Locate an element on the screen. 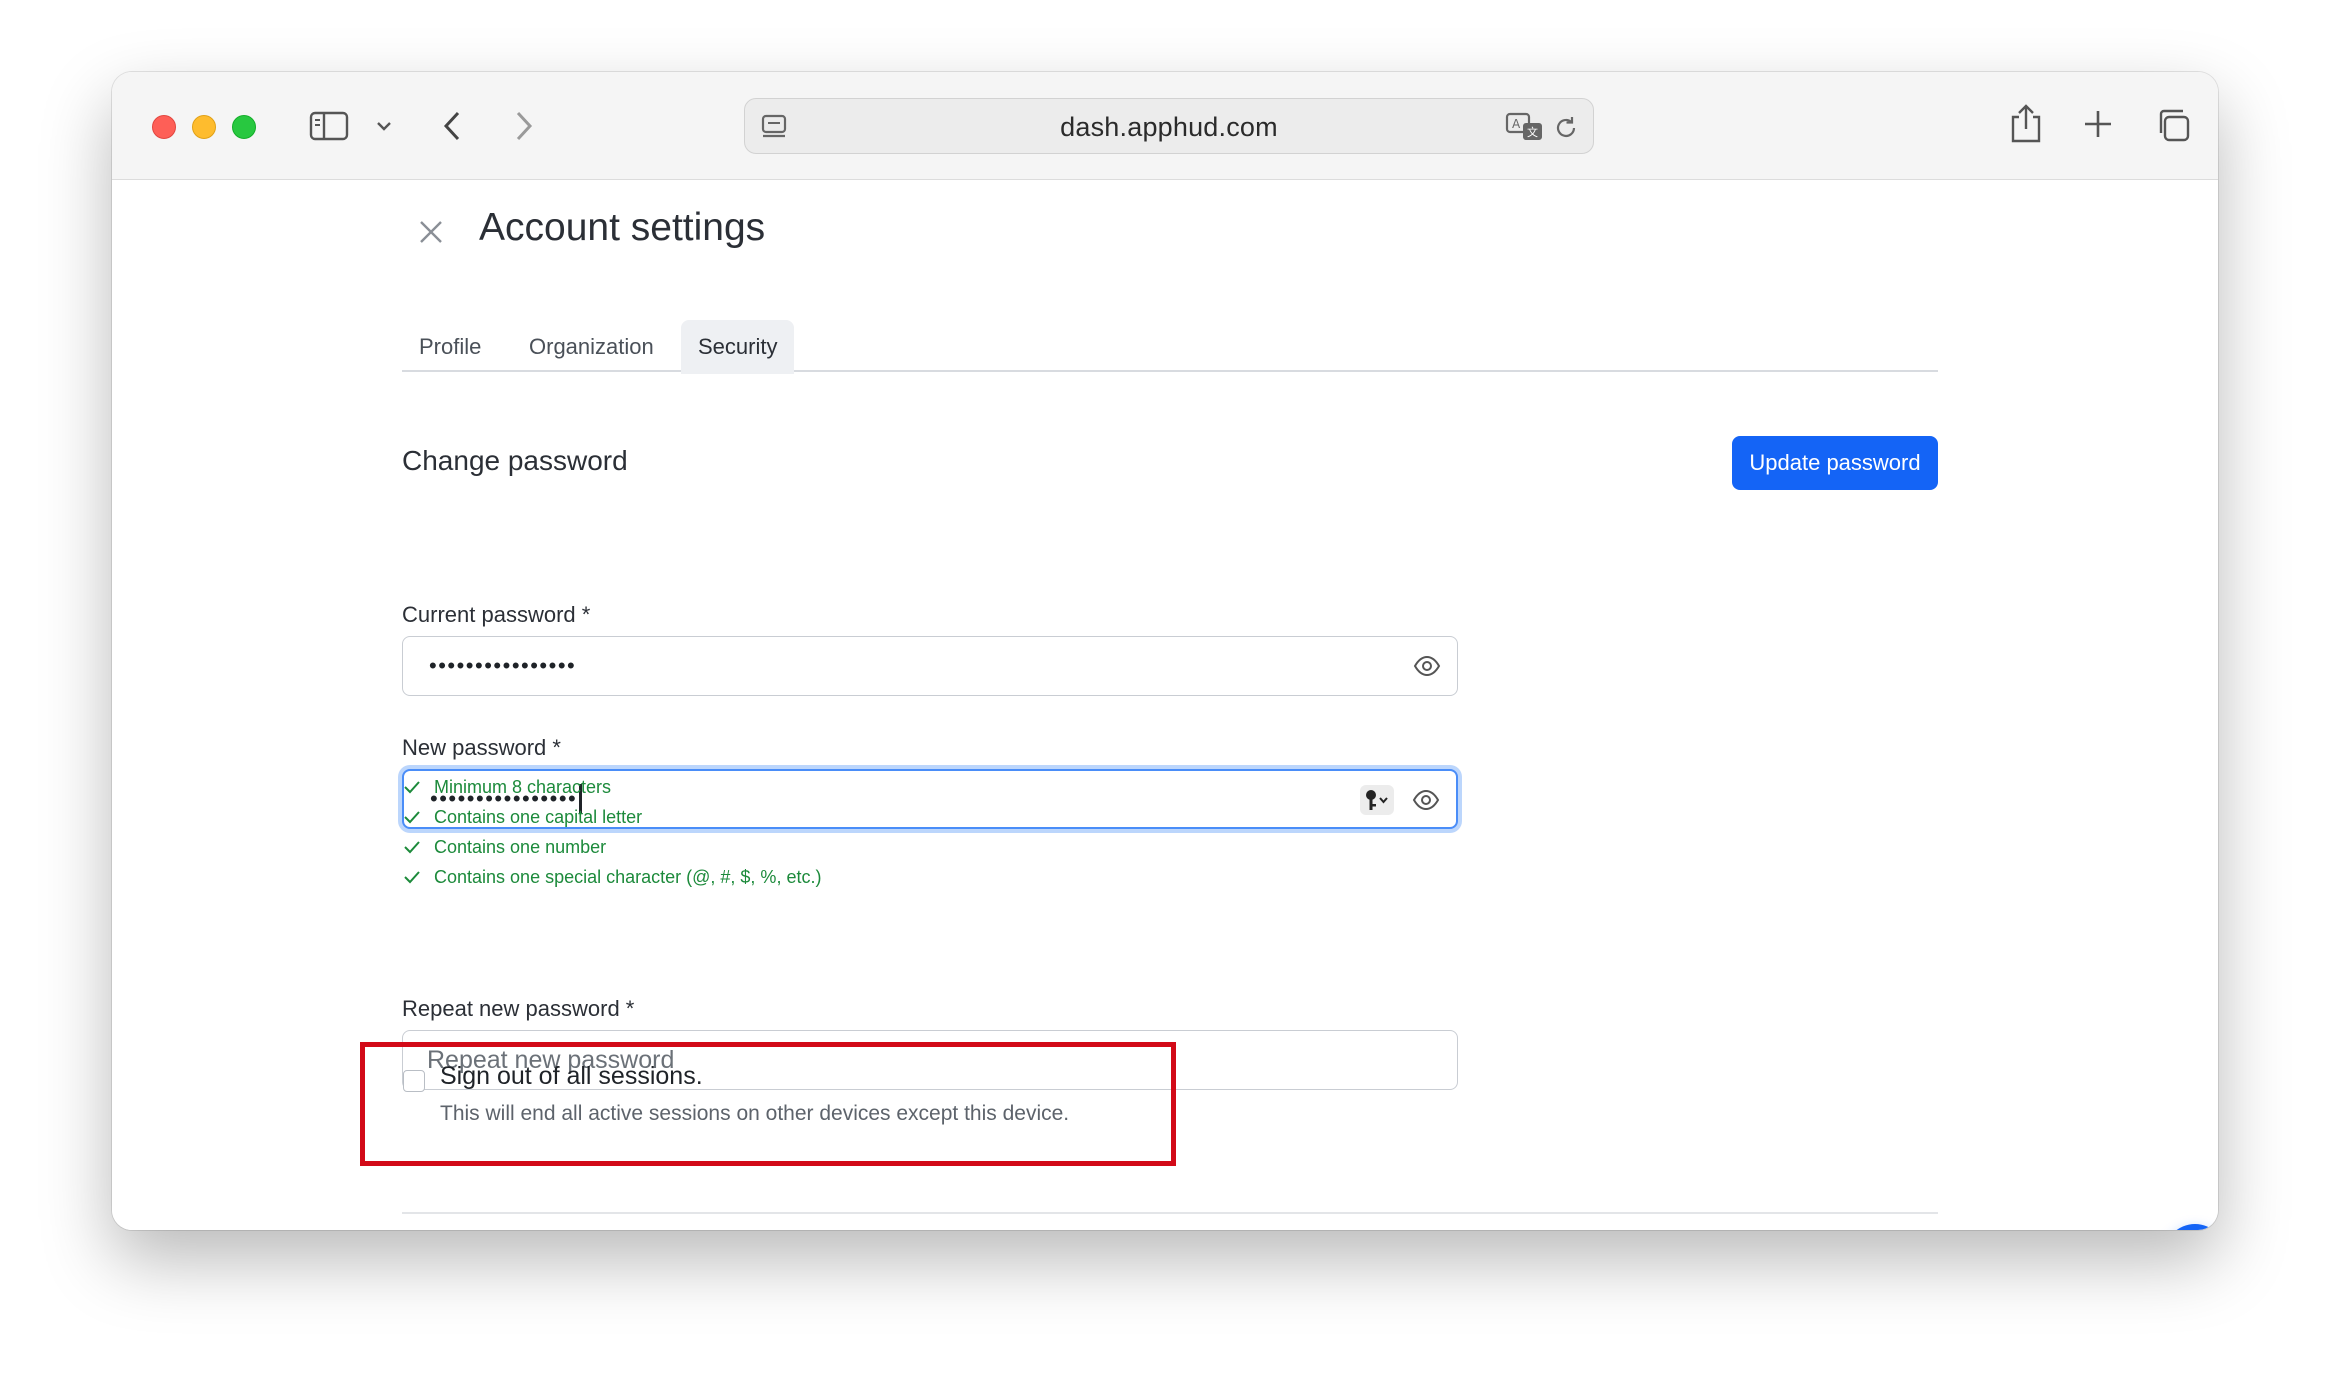 The height and width of the screenshot is (1376, 2330). minimize-window-button is located at coordinates (204, 127).